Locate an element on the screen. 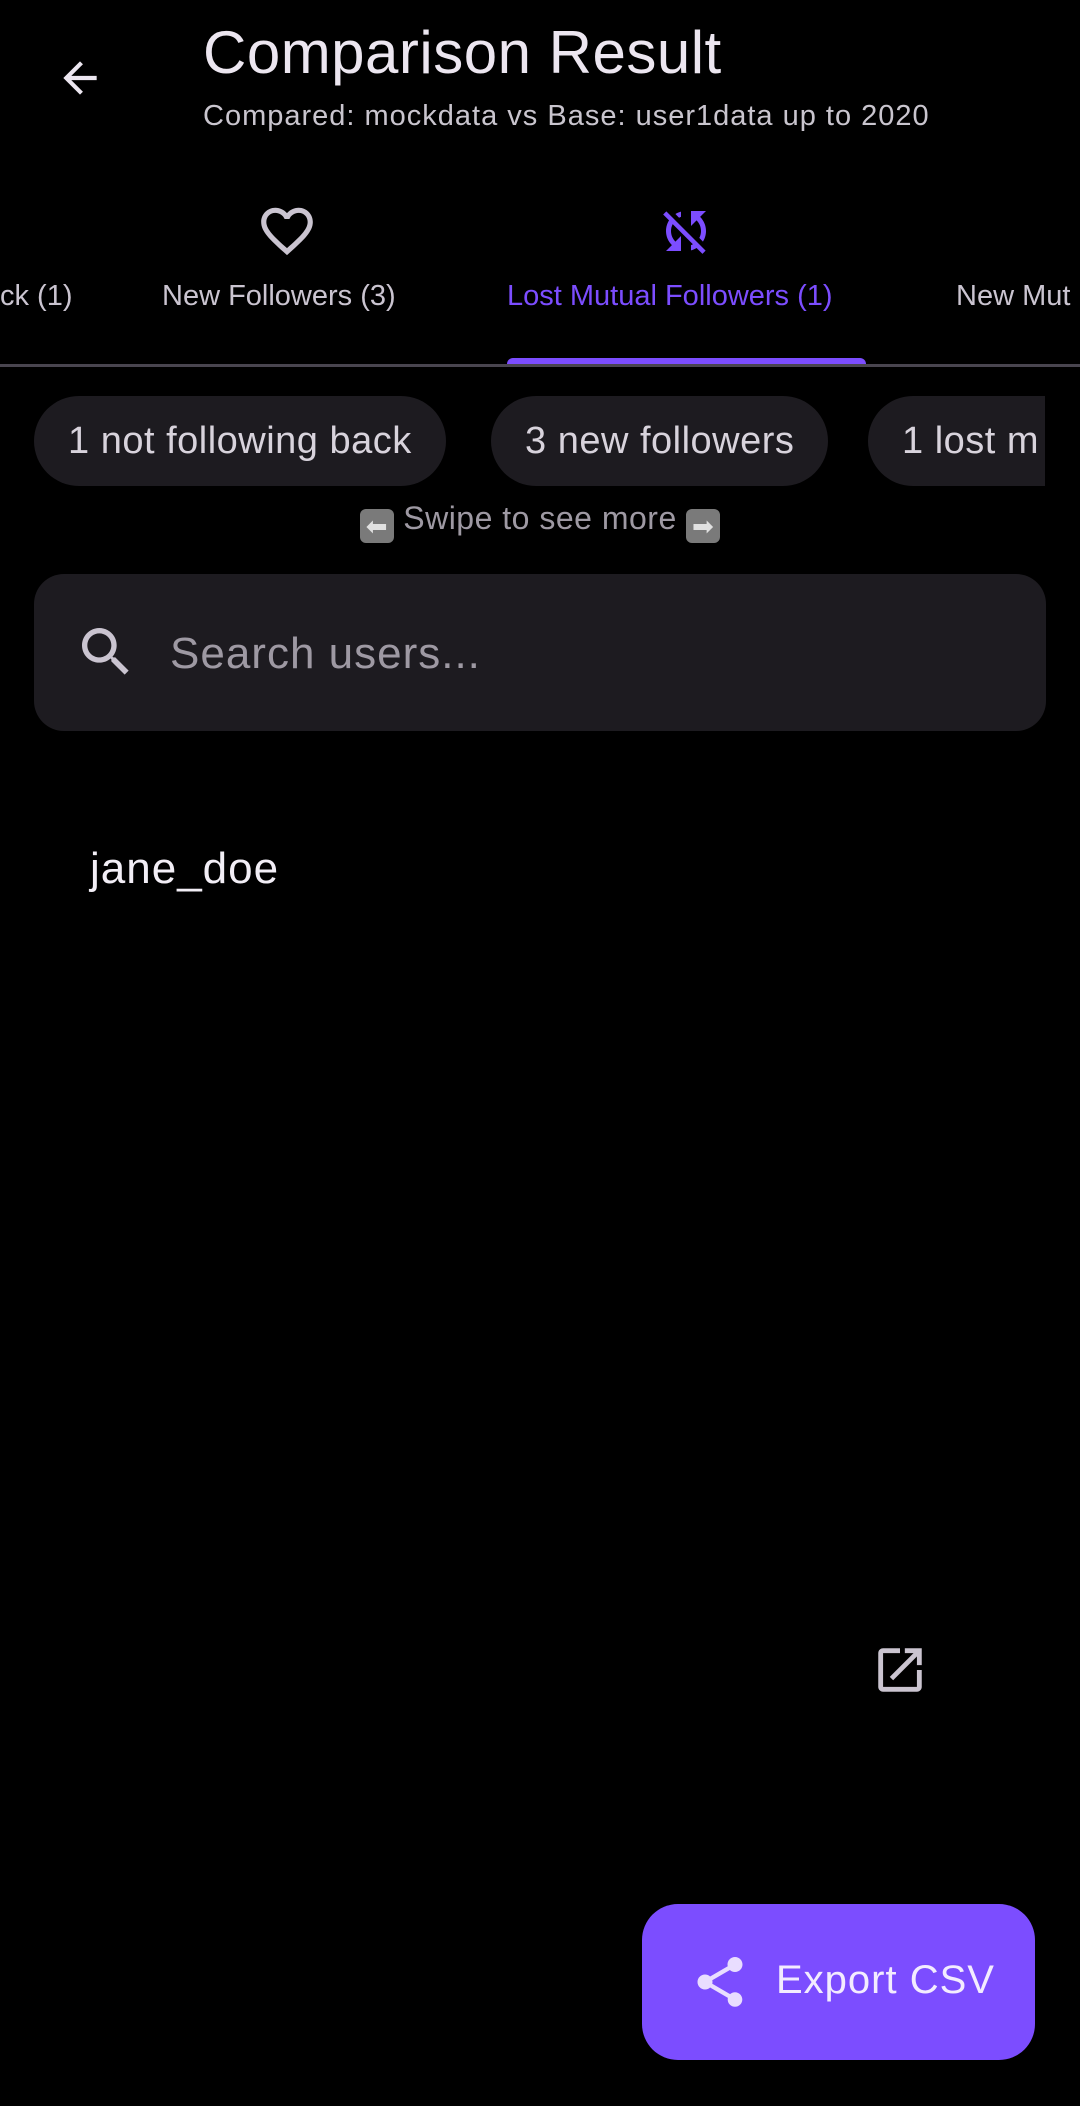 This screenshot has width=1080, height=2106. arrow-back-icon is located at coordinates (80, 78).